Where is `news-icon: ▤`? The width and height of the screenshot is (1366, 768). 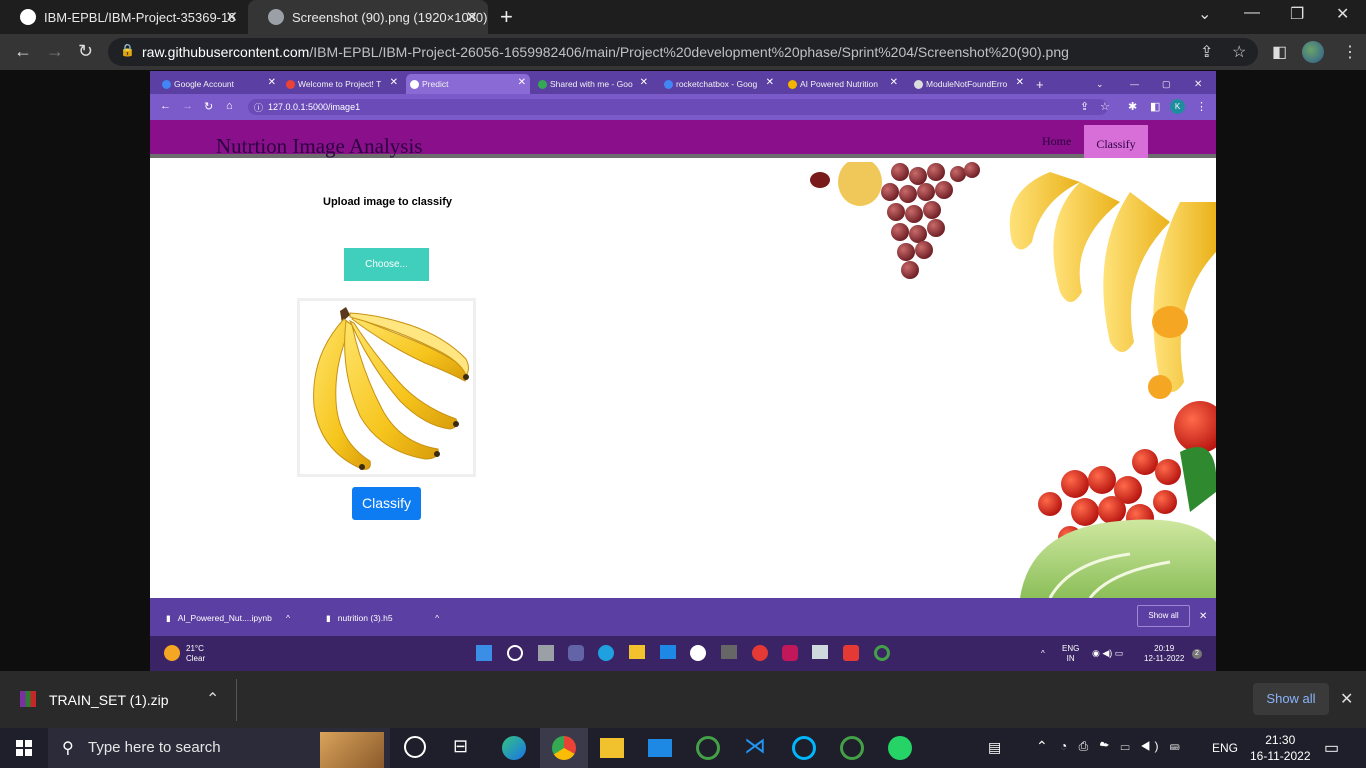
news-icon: ▤ is located at coordinates (994, 747).